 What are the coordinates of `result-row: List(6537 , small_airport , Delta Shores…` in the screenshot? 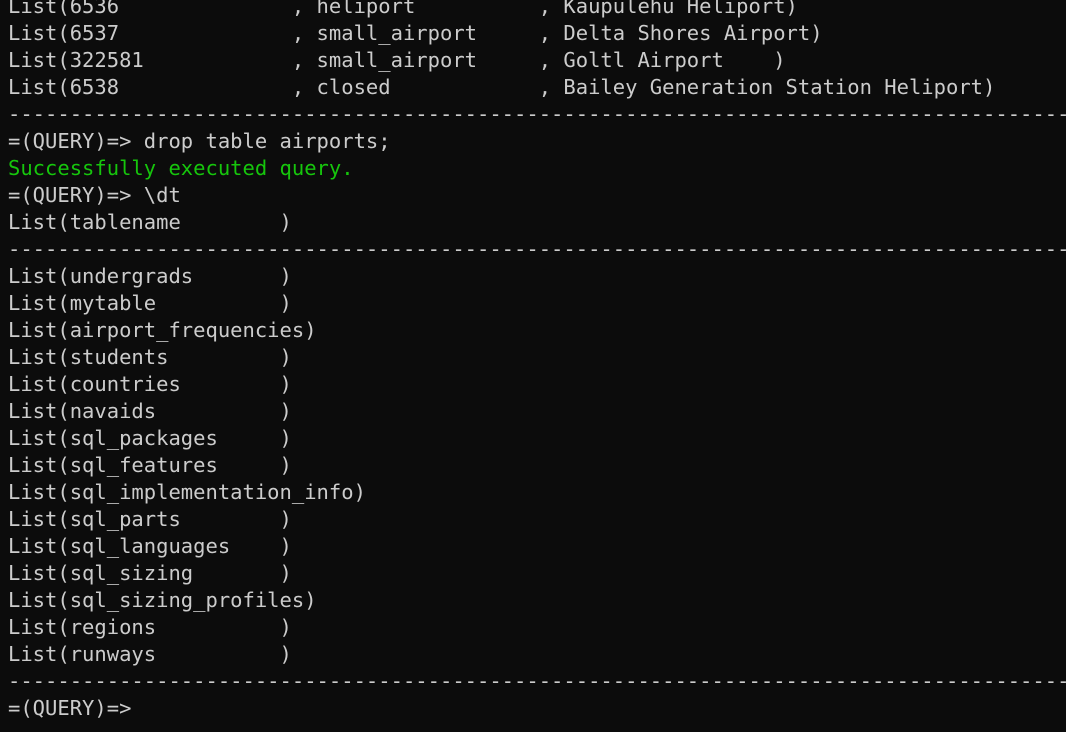 It's located at (415, 33).